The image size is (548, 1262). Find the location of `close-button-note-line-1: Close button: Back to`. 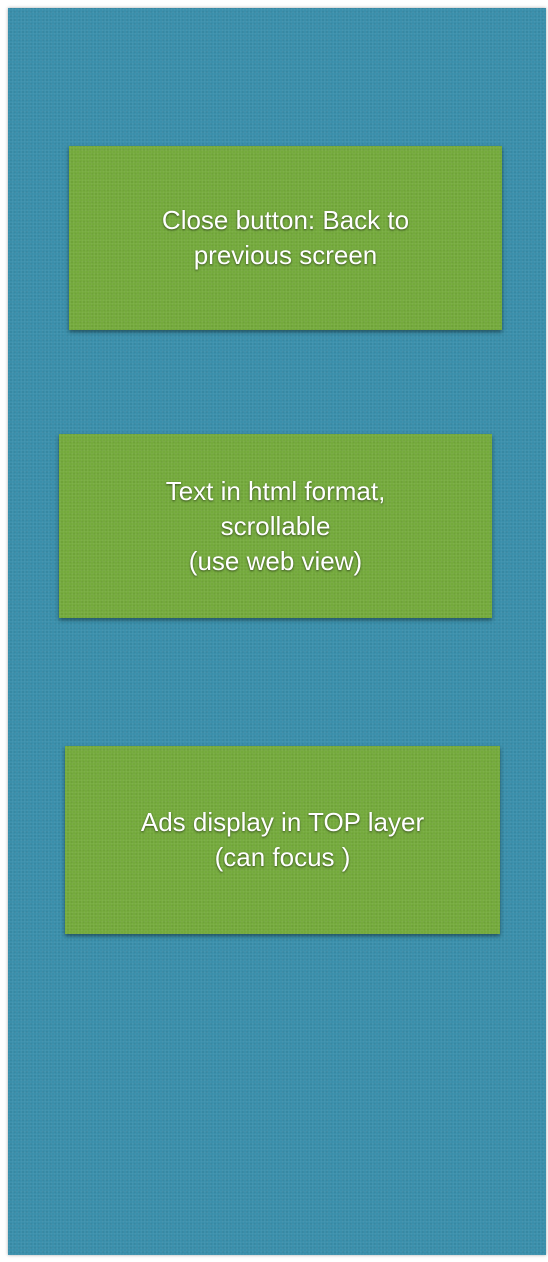

close-button-note-line-1: Close button: Back to is located at coordinates (285, 220).